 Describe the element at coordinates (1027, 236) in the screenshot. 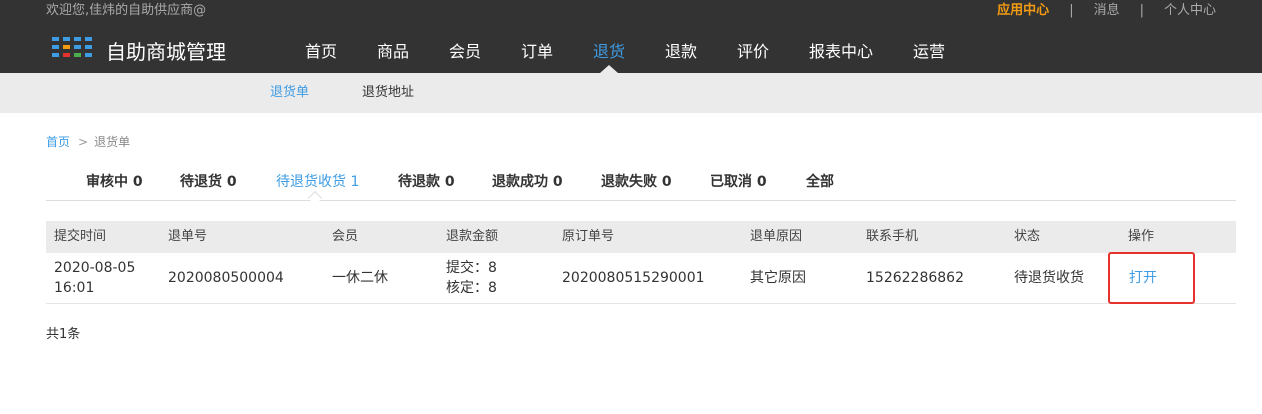

I see `col-status: 状态` at that location.